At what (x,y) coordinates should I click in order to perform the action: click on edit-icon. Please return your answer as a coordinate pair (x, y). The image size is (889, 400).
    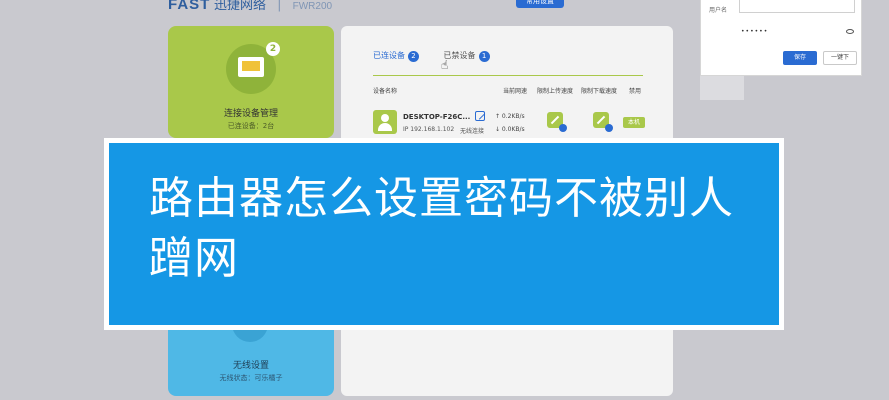
    Looking at the image, I should click on (480, 116).